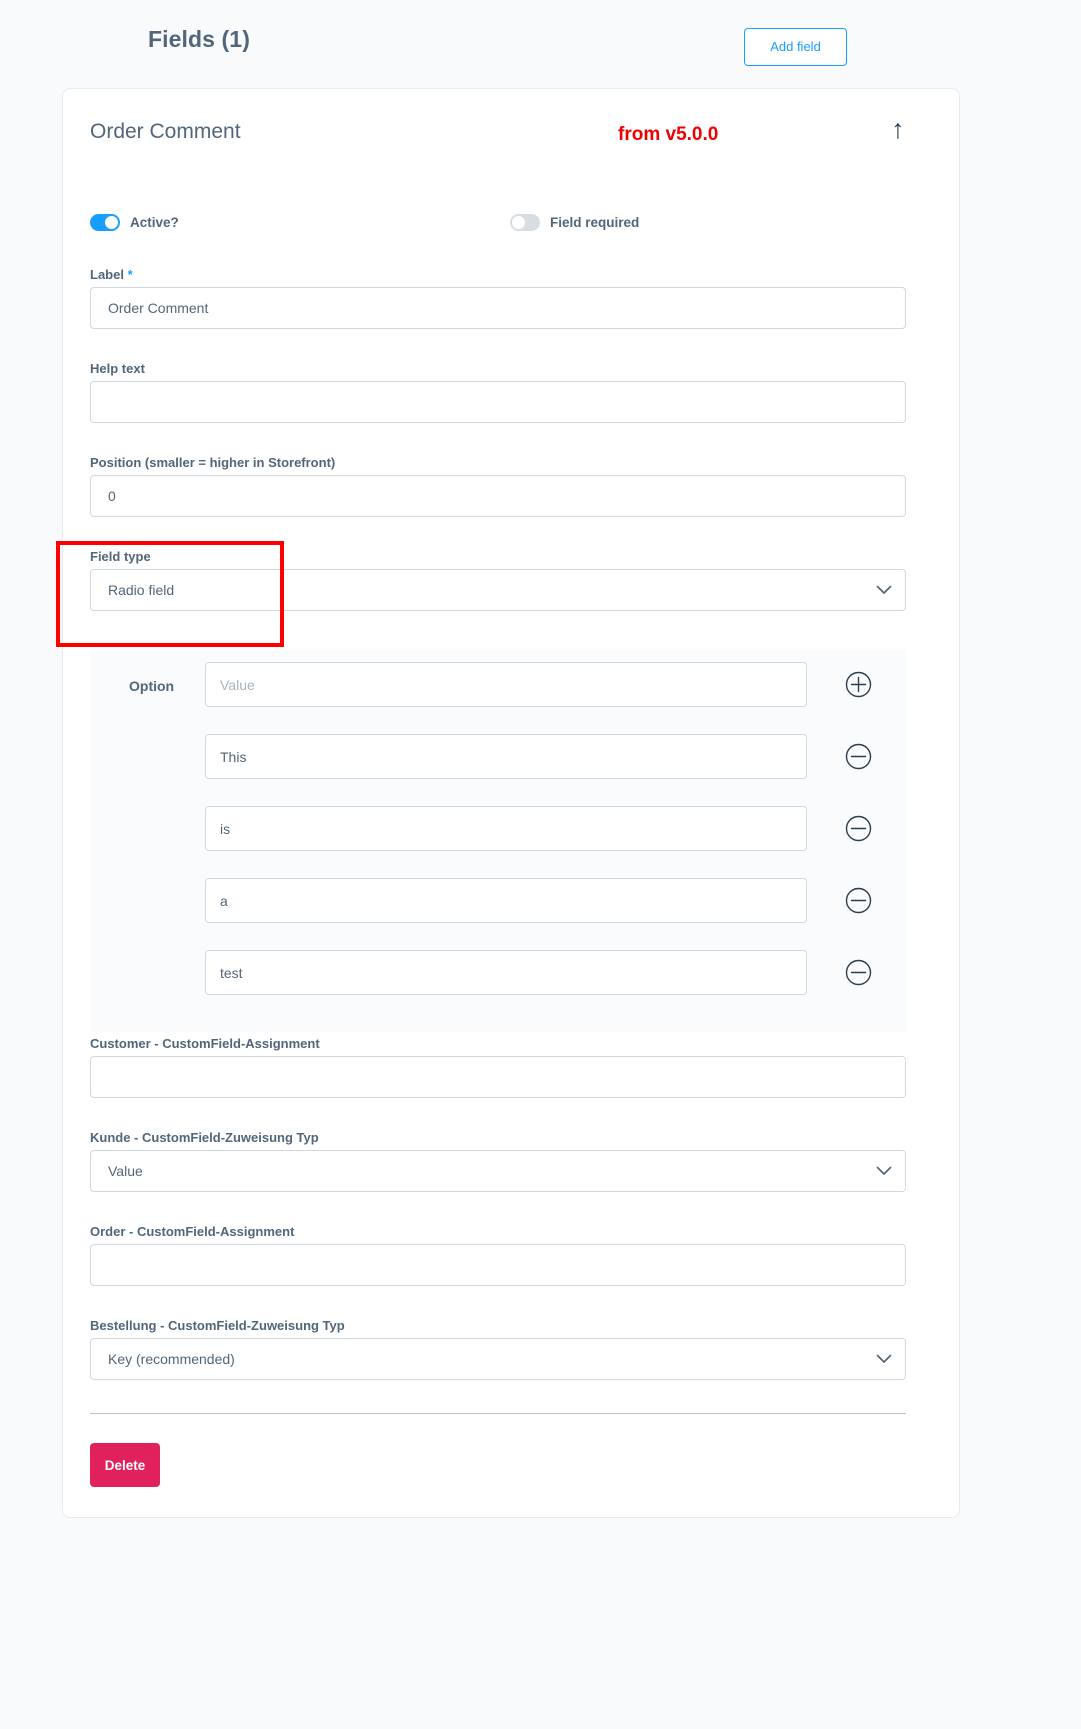  I want to click on delete-button: Delete, so click(125, 1465).